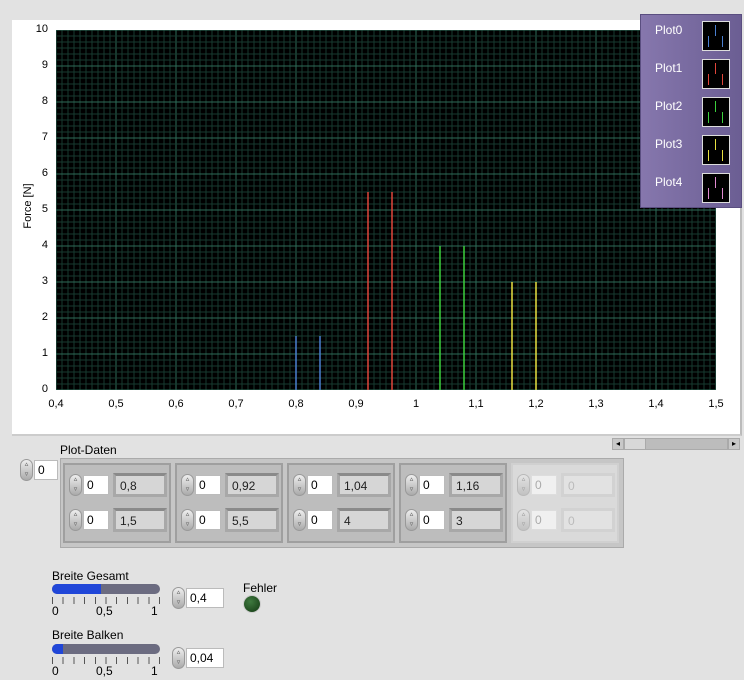 This screenshot has height=680, width=744. What do you see at coordinates (44, 173) in the screenshot?
I see `y-tick-label: 6` at bounding box center [44, 173].